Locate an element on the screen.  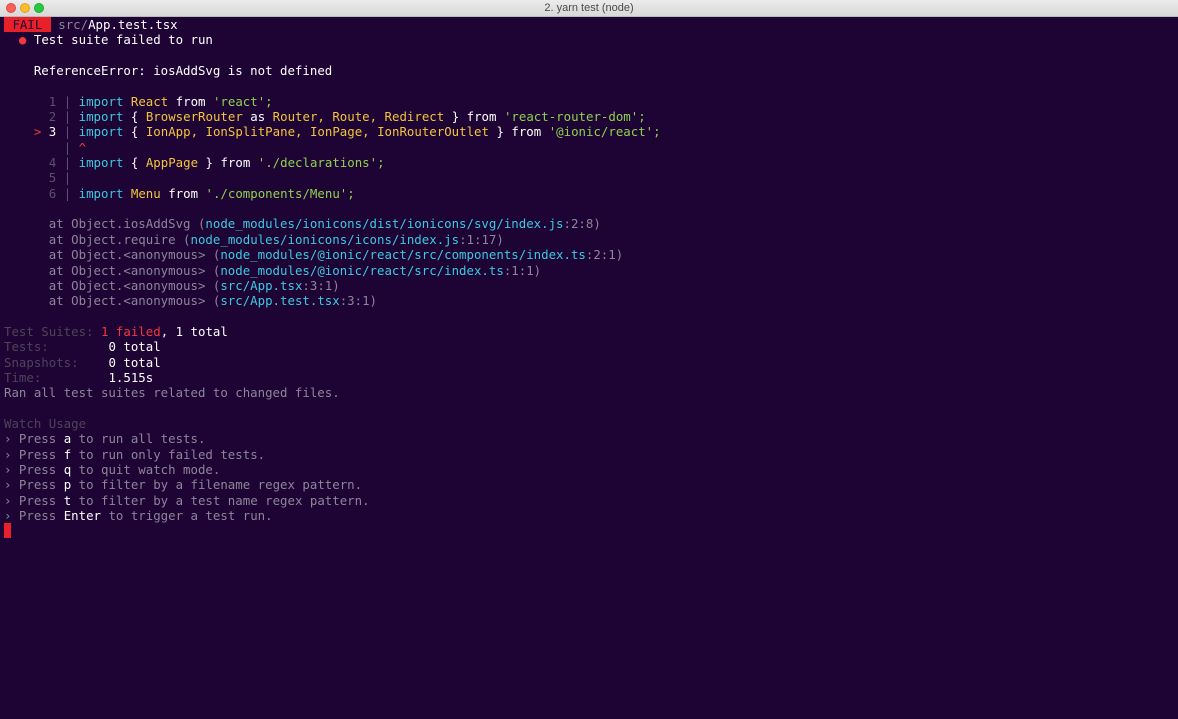
fail-header: FAIL src/App.test.tsx is located at coordinates (589, 24).